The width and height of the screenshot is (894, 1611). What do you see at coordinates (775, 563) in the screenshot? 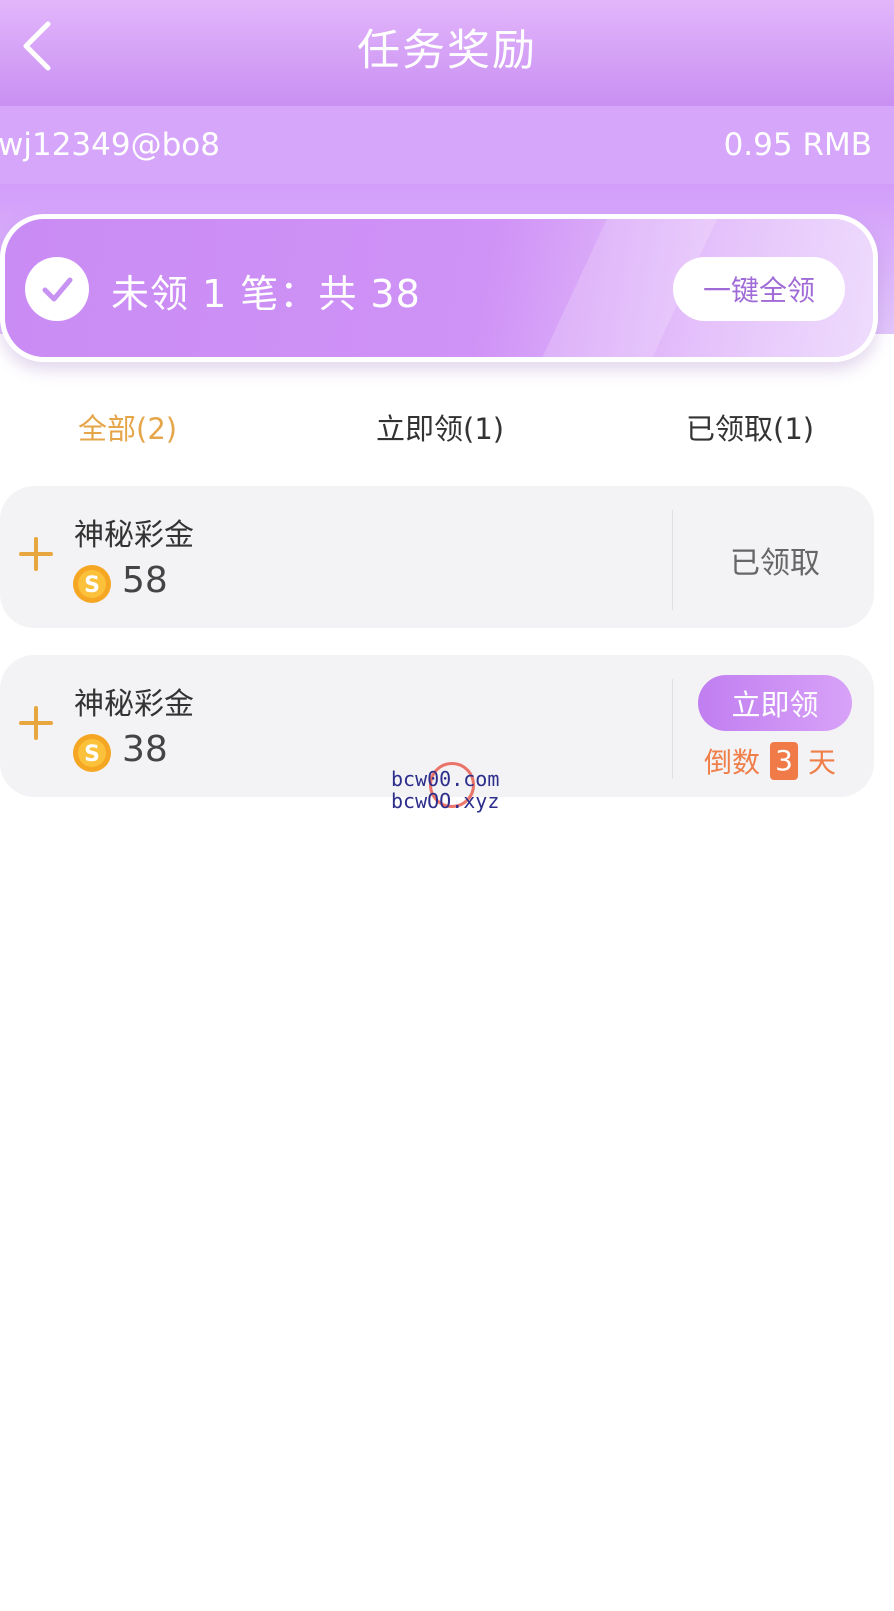
I see `claimed-status: 已领取` at bounding box center [775, 563].